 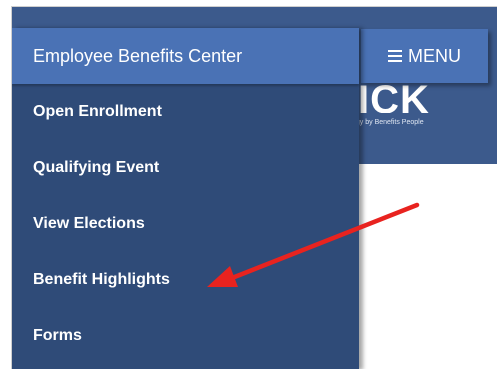 What do you see at coordinates (185, 112) in the screenshot?
I see `nav-item-open-enrollment: Open Enrollment` at bounding box center [185, 112].